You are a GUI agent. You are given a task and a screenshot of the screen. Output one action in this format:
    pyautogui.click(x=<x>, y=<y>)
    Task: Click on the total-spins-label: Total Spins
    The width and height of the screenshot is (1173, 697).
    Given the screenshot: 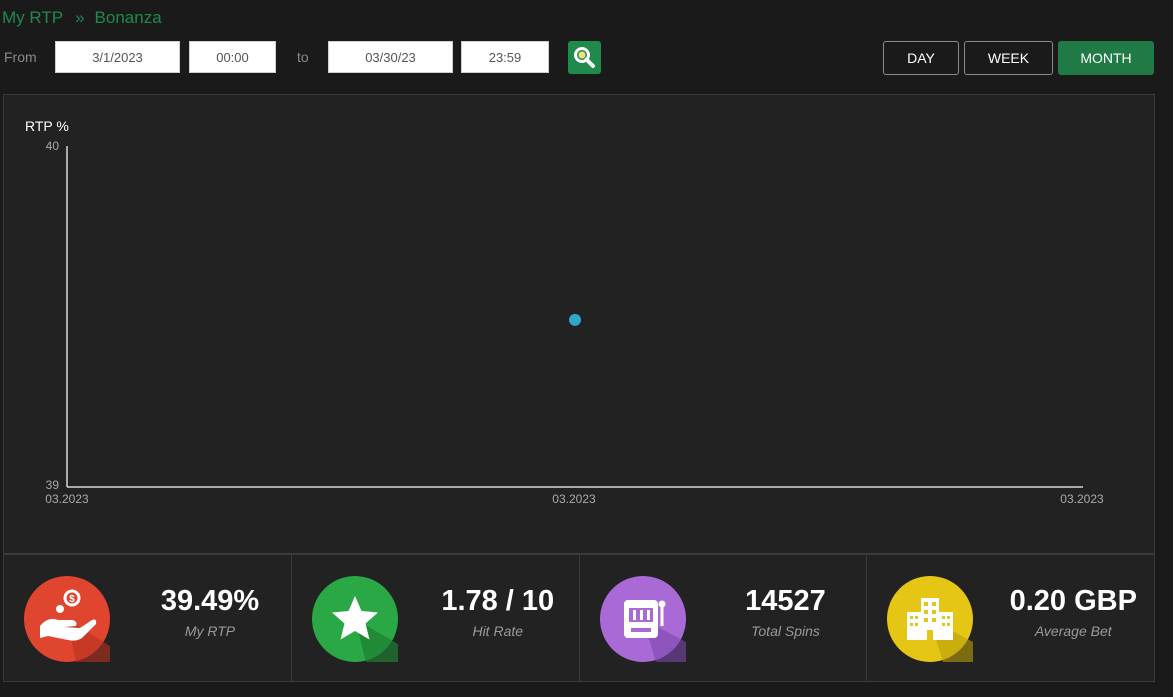 What is the action you would take?
    pyautogui.click(x=785, y=631)
    